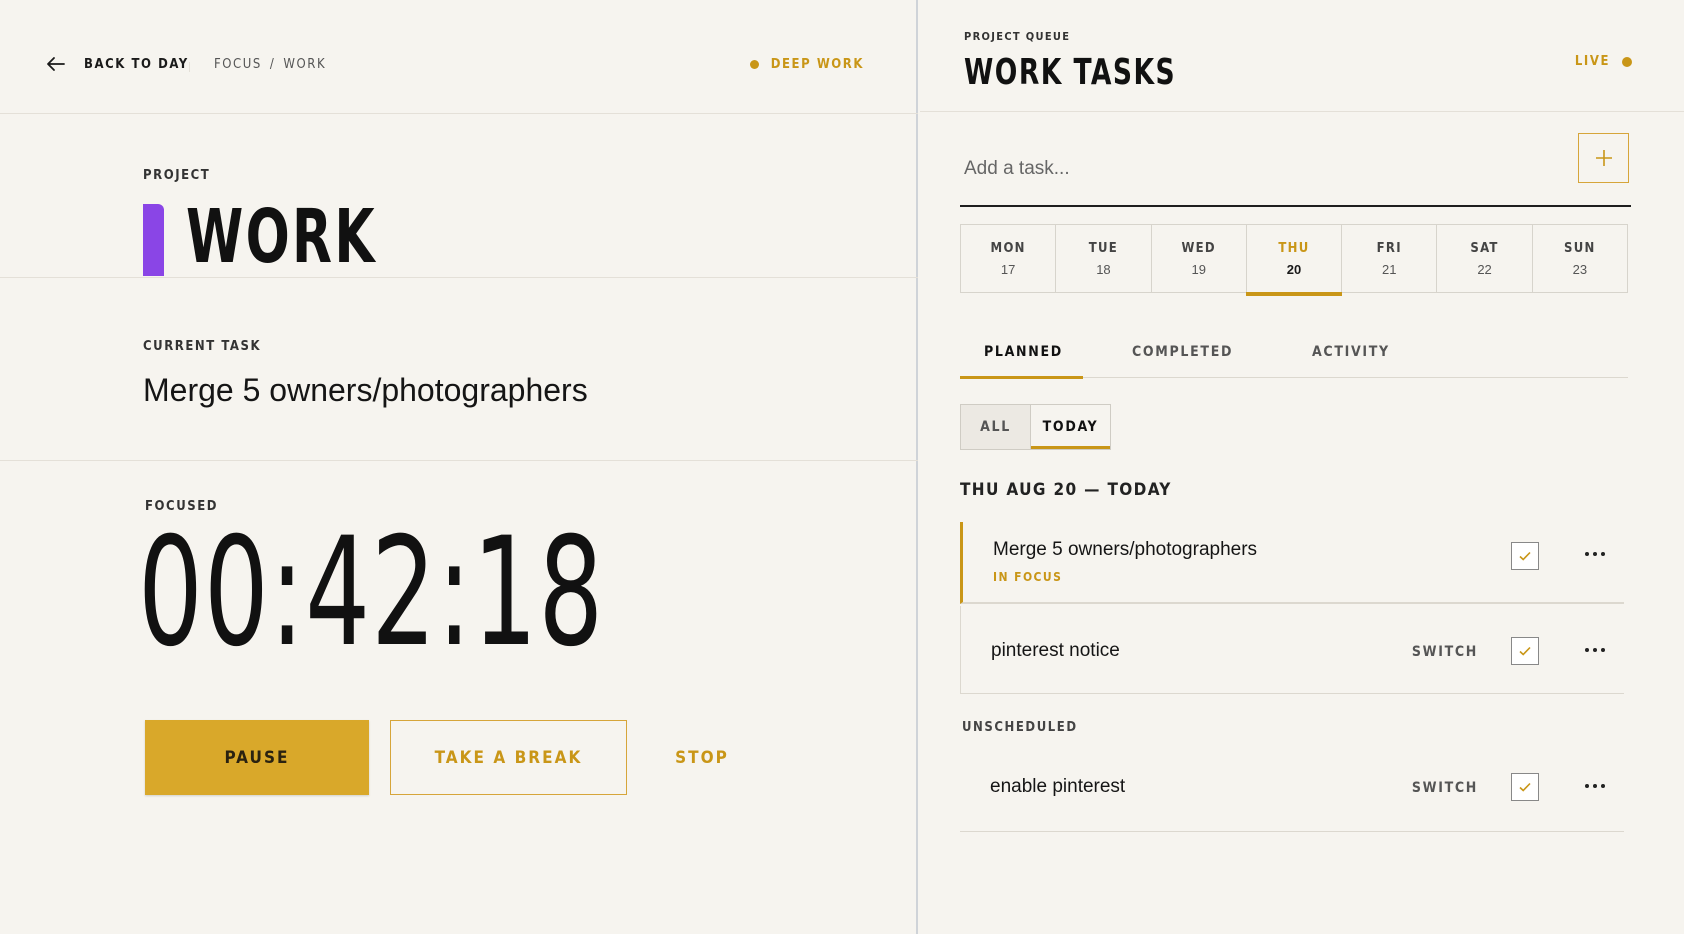 The height and width of the screenshot is (934, 1684). What do you see at coordinates (202, 346) in the screenshot?
I see `current-task-label: CURRENT TASK` at bounding box center [202, 346].